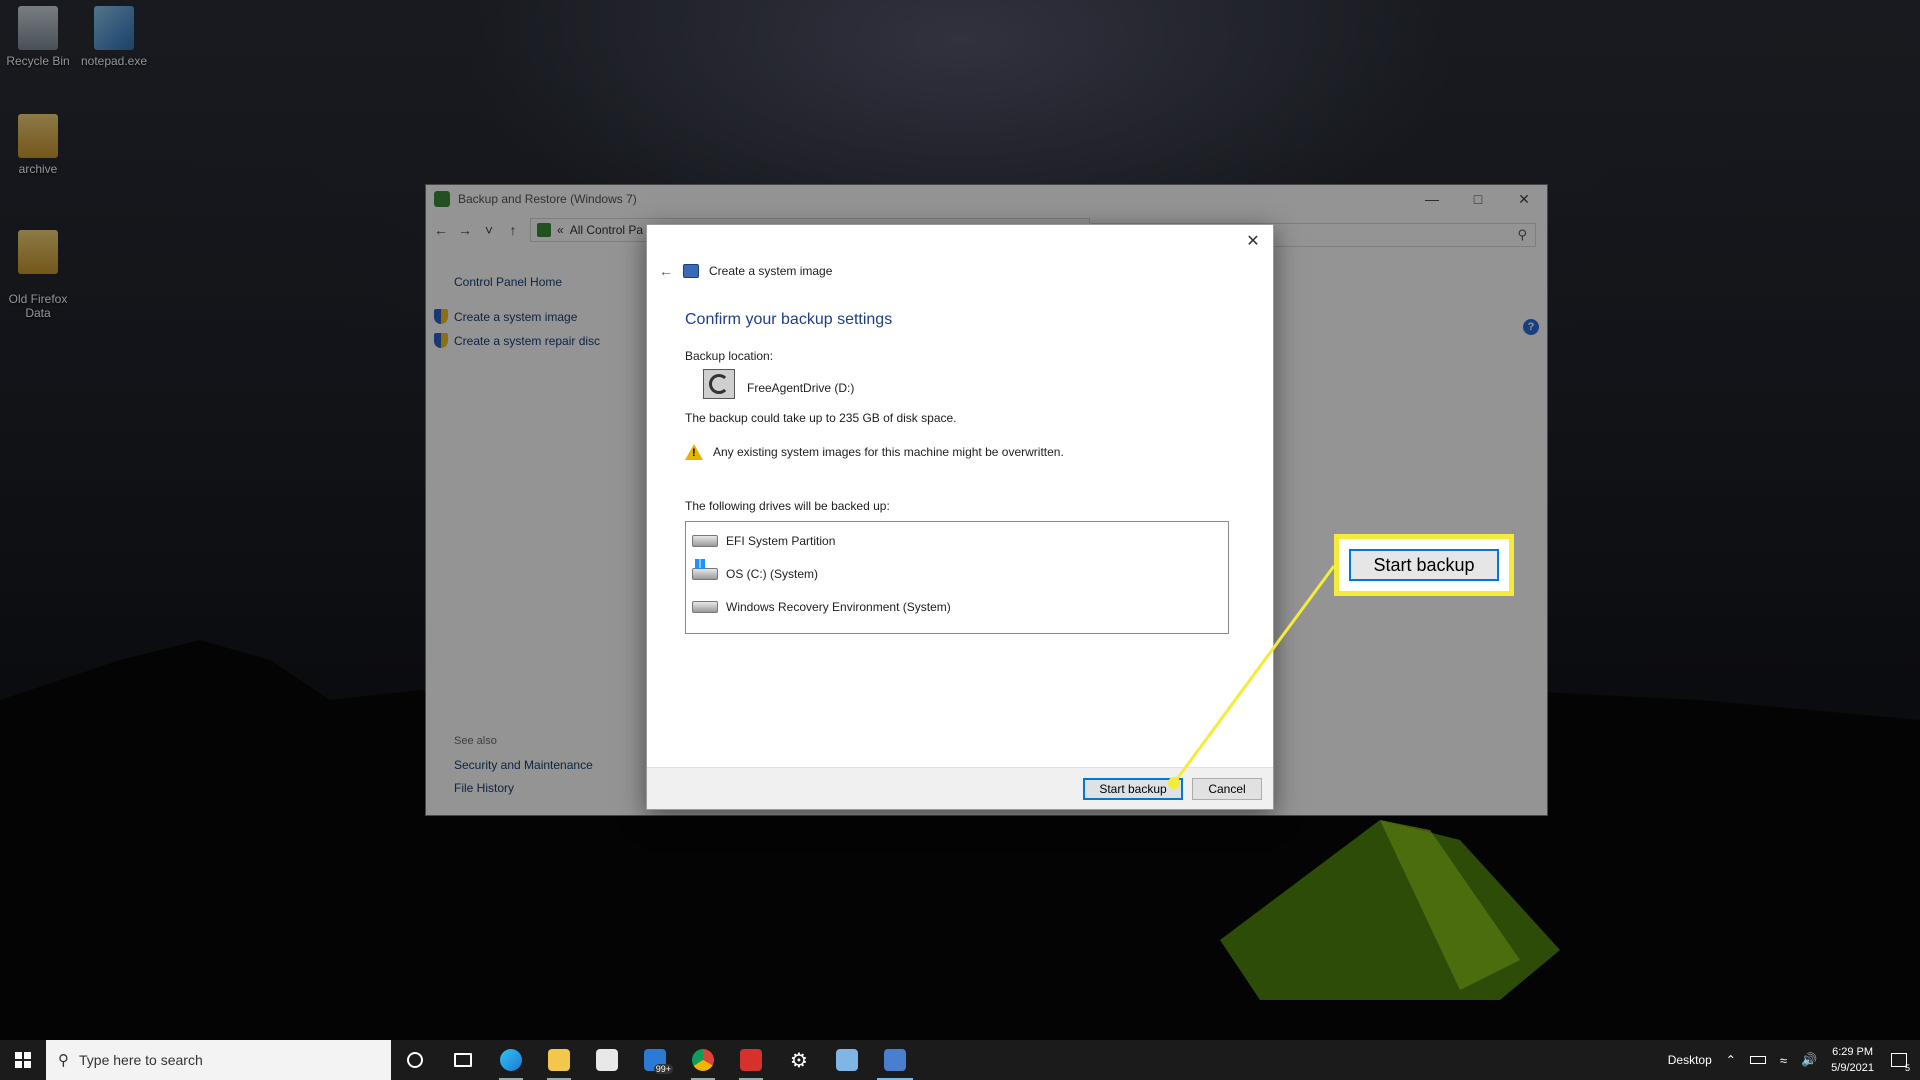 This screenshot has height=1080, width=1920. Describe the element at coordinates (441, 340) in the screenshot. I see `uac-shield-icon` at that location.